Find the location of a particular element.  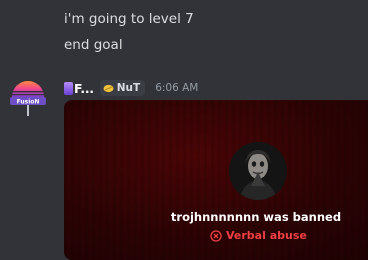

message-text-1: i'm going to level 7 is located at coordinates (129, 19).